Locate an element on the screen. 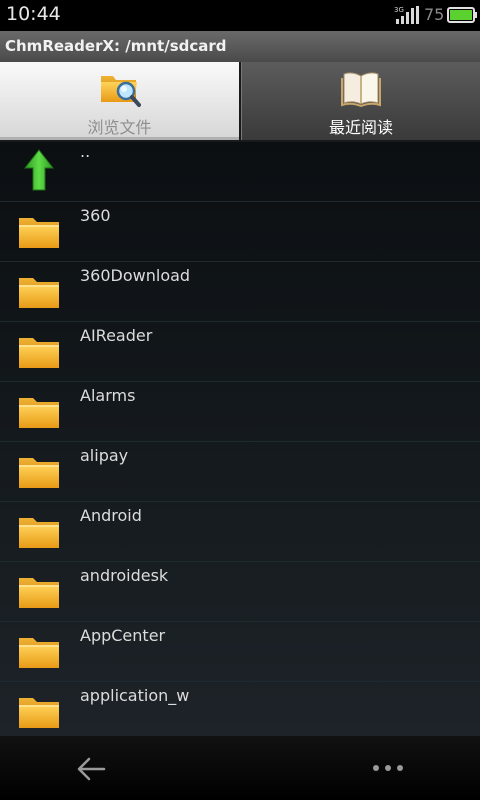 This screenshot has width=480, height=800. list-item-label: 360 is located at coordinates (95, 215).